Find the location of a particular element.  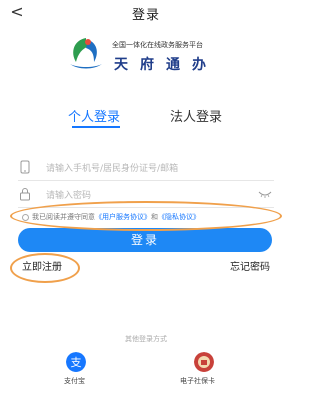

tab-active-indicator is located at coordinates (96, 127).